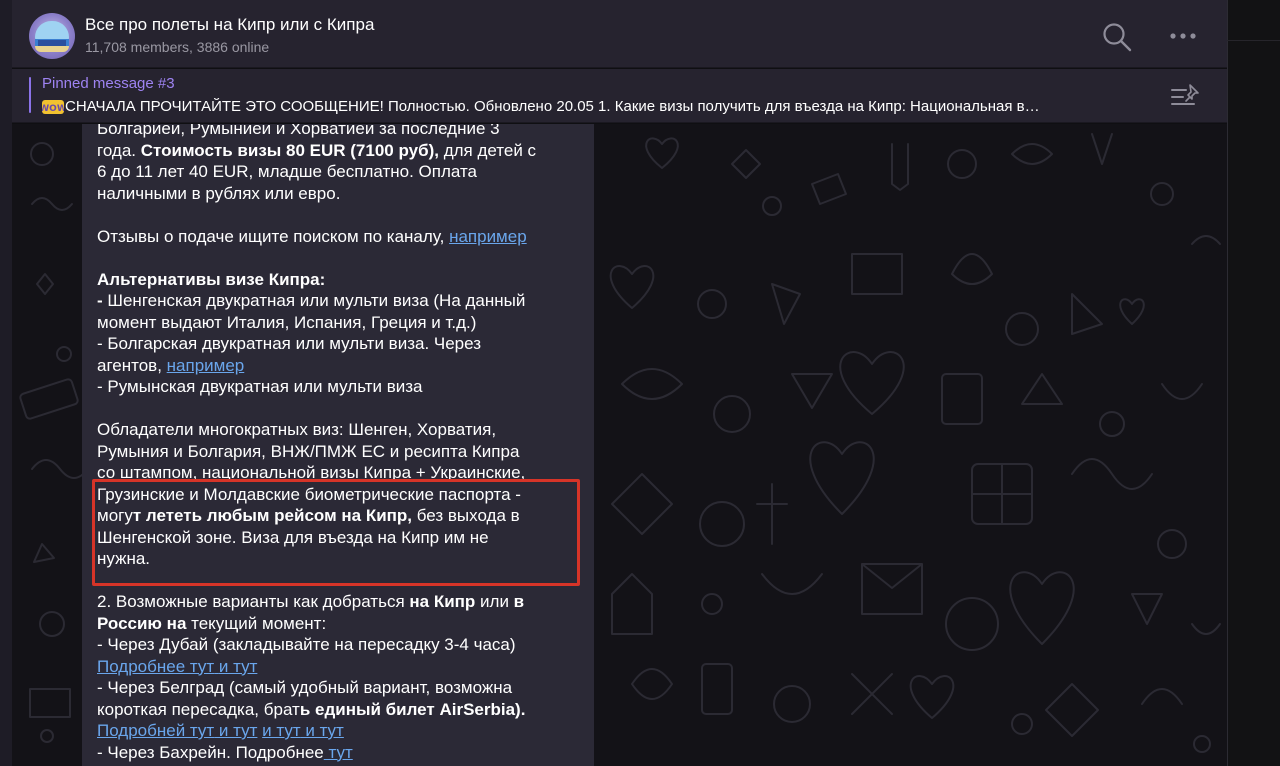  I want to click on link-dubai-2: и тут, so click(235, 666).